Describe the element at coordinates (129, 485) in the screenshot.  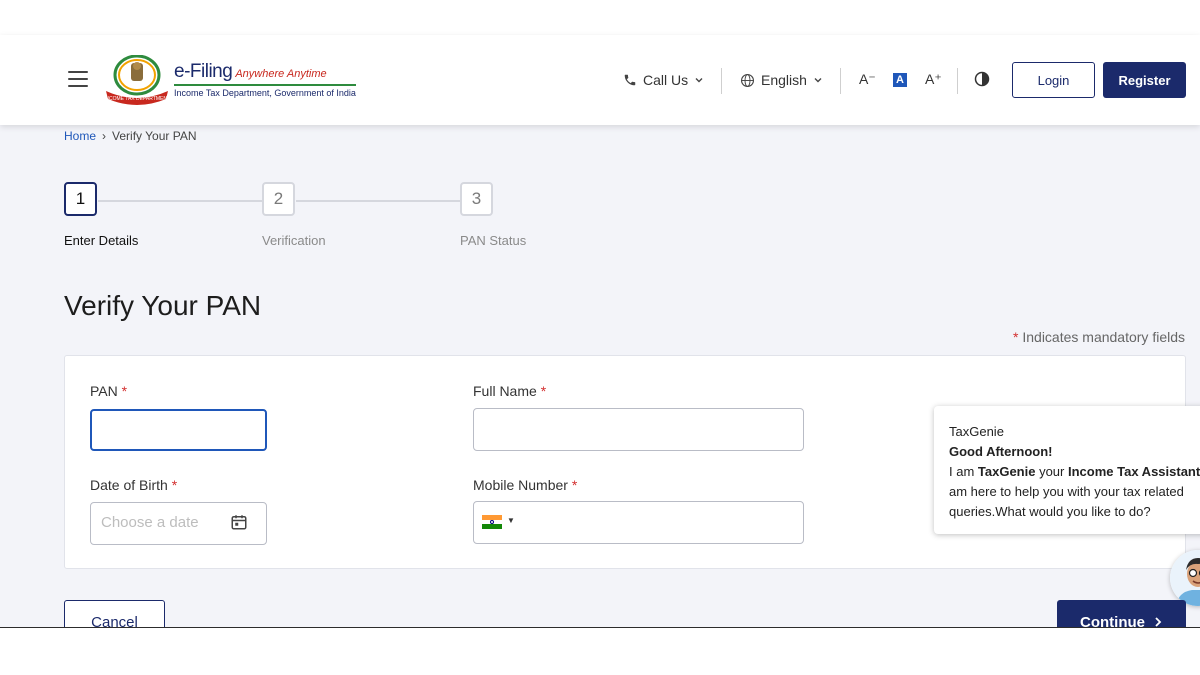
I see `dob-label-text: Date of Birth` at that location.